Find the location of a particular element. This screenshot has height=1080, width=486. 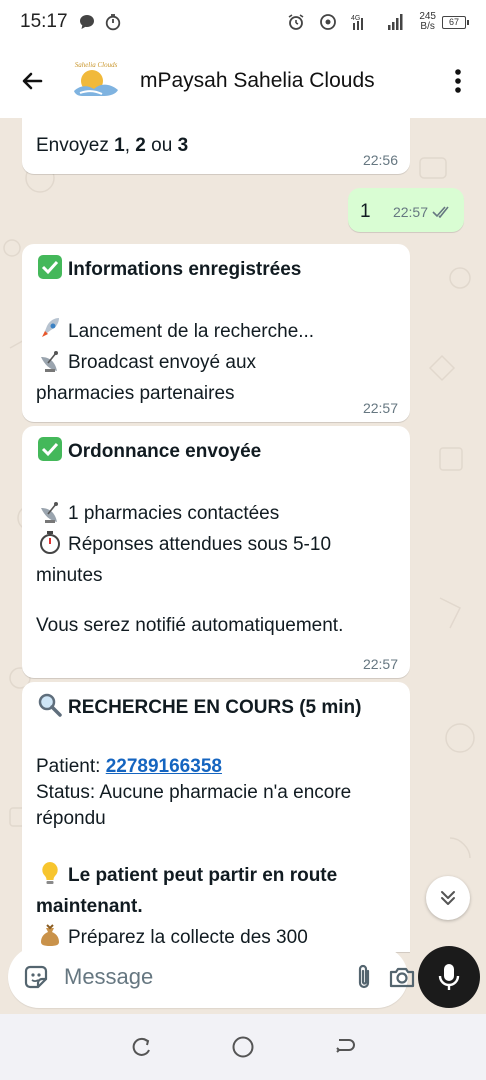

message-line: Réponses attendues sous 5-10 is located at coordinates (216, 544).